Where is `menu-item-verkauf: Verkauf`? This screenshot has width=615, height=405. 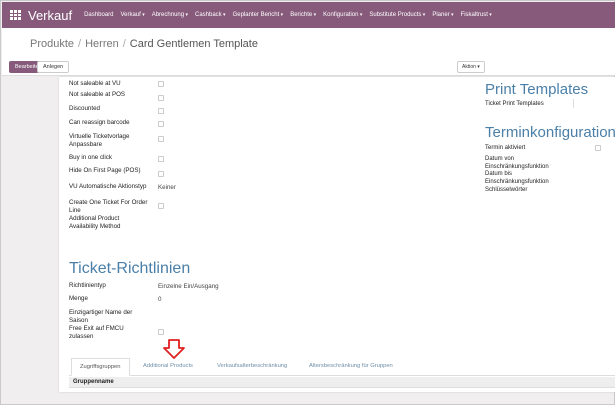
menu-item-verkauf: Verkauf is located at coordinates (132, 15).